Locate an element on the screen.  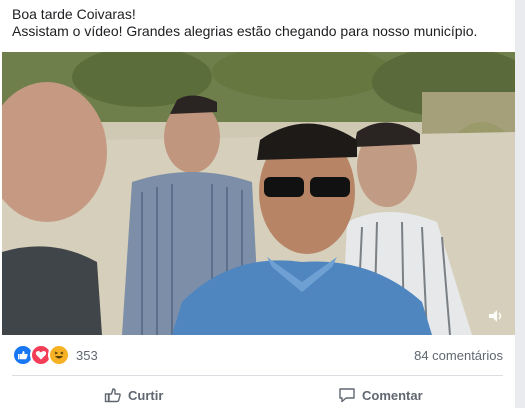
page-border is located at coordinates (520, 204).